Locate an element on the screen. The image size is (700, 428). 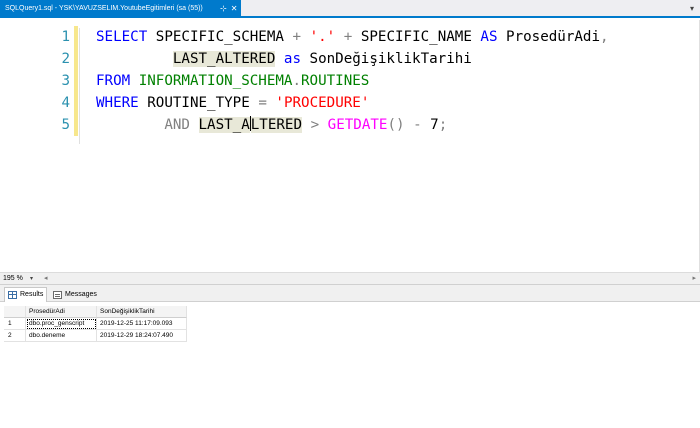
code-token: SonDeğişiklikTarihi is located at coordinates (386, 59).